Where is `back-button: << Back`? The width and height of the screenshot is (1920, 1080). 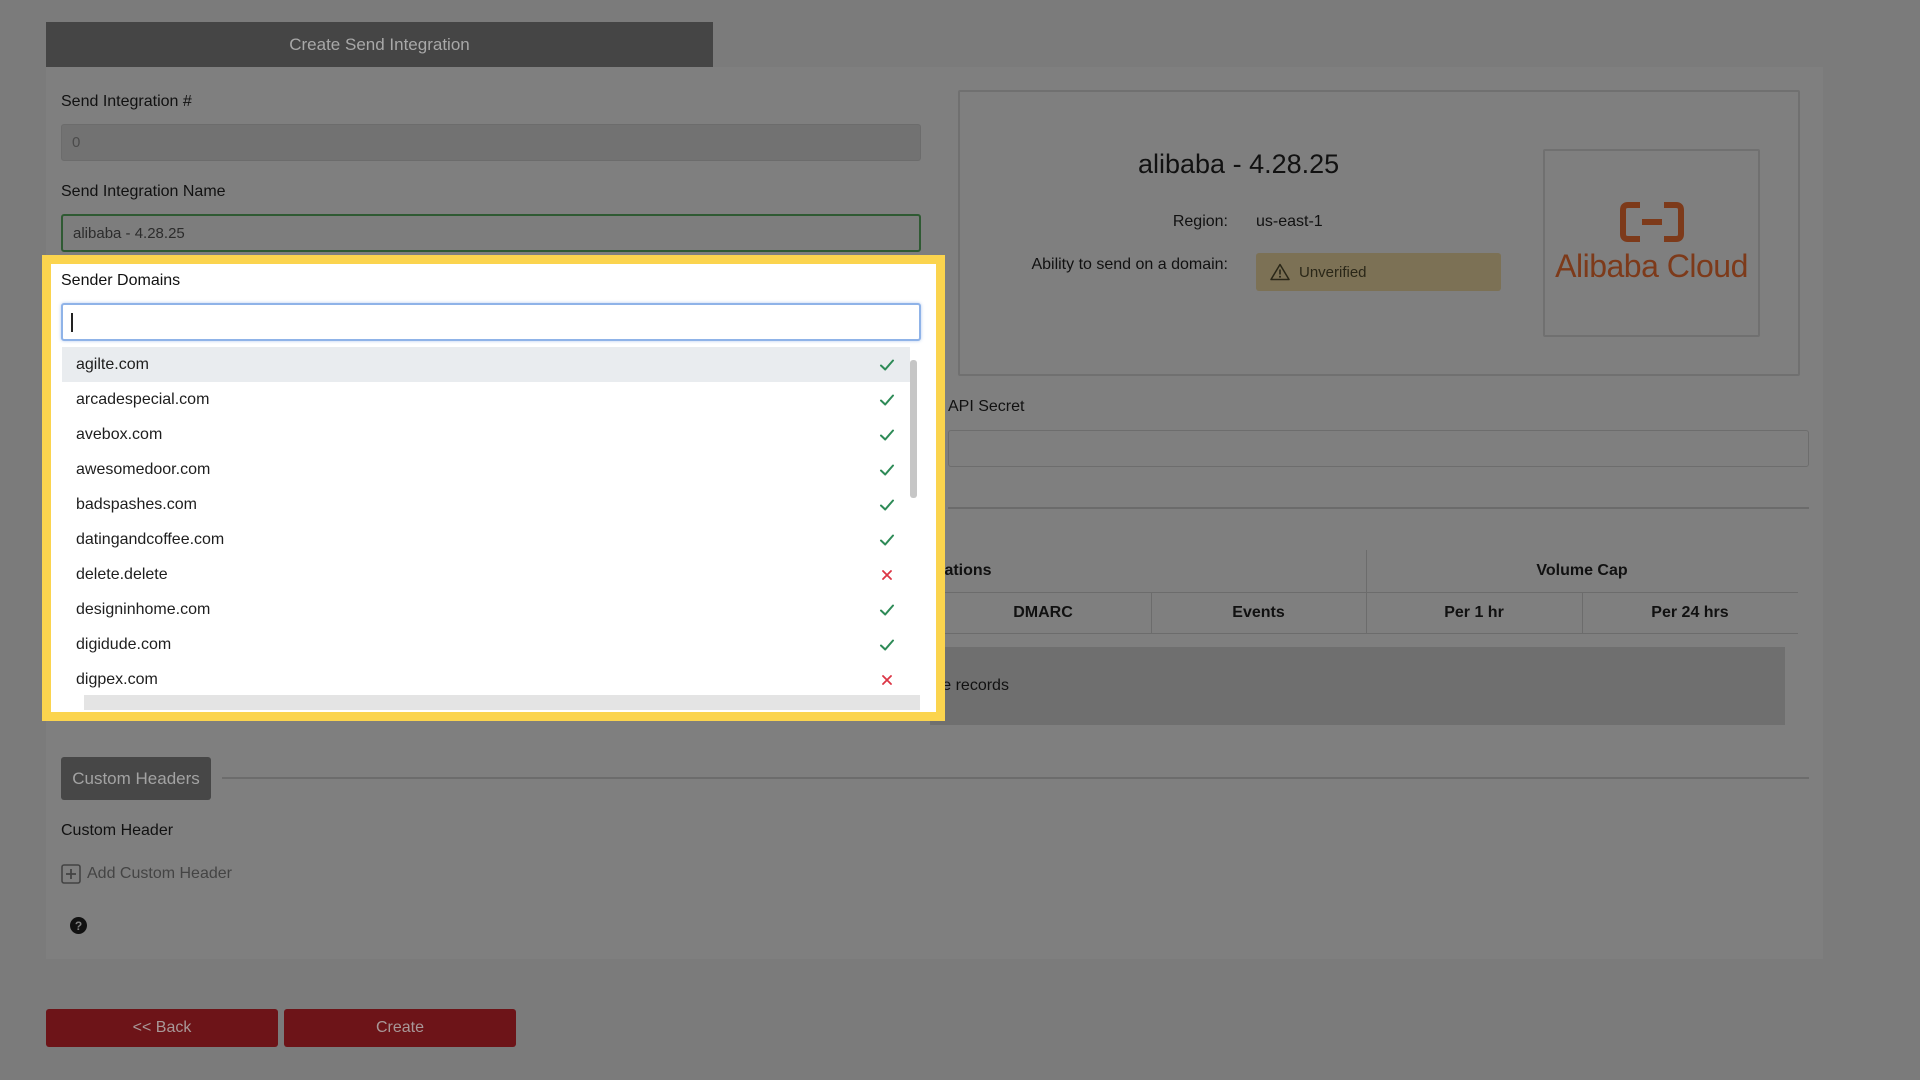 back-button: << Back is located at coordinates (162, 1028).